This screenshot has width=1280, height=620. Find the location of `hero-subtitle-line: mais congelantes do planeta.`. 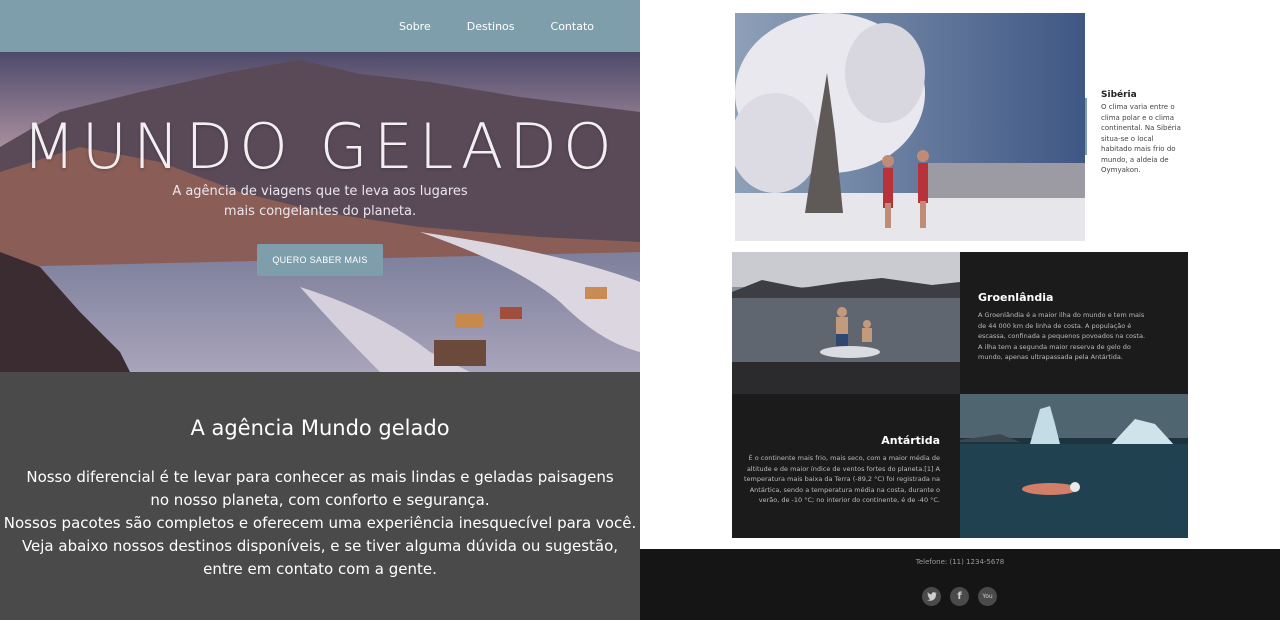

hero-subtitle-line: mais congelantes do planeta. is located at coordinates (320, 211).